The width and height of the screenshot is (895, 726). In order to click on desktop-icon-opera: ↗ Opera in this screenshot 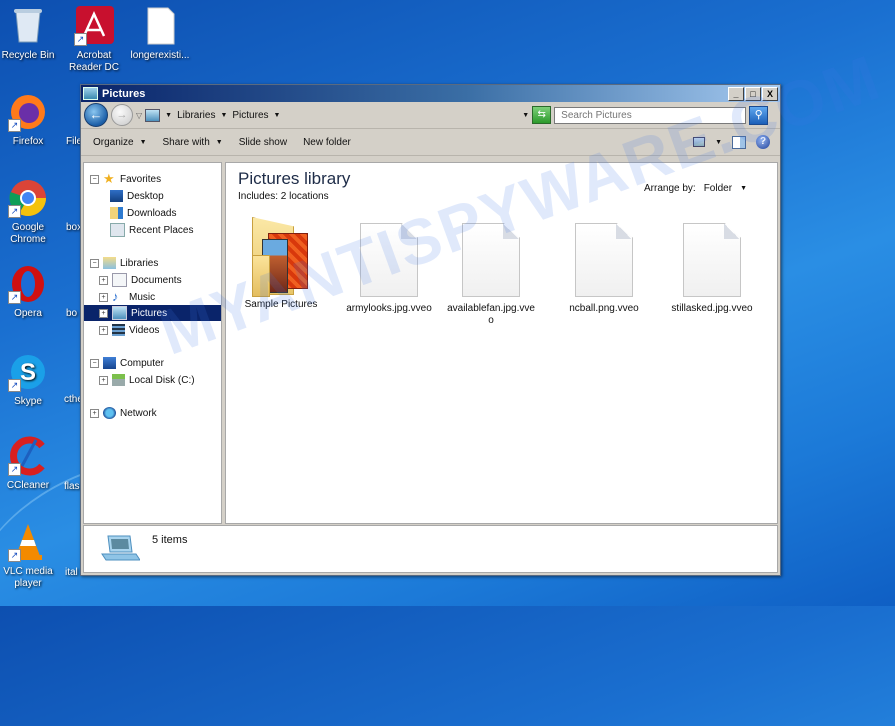, I will do `click(29, 292)`.